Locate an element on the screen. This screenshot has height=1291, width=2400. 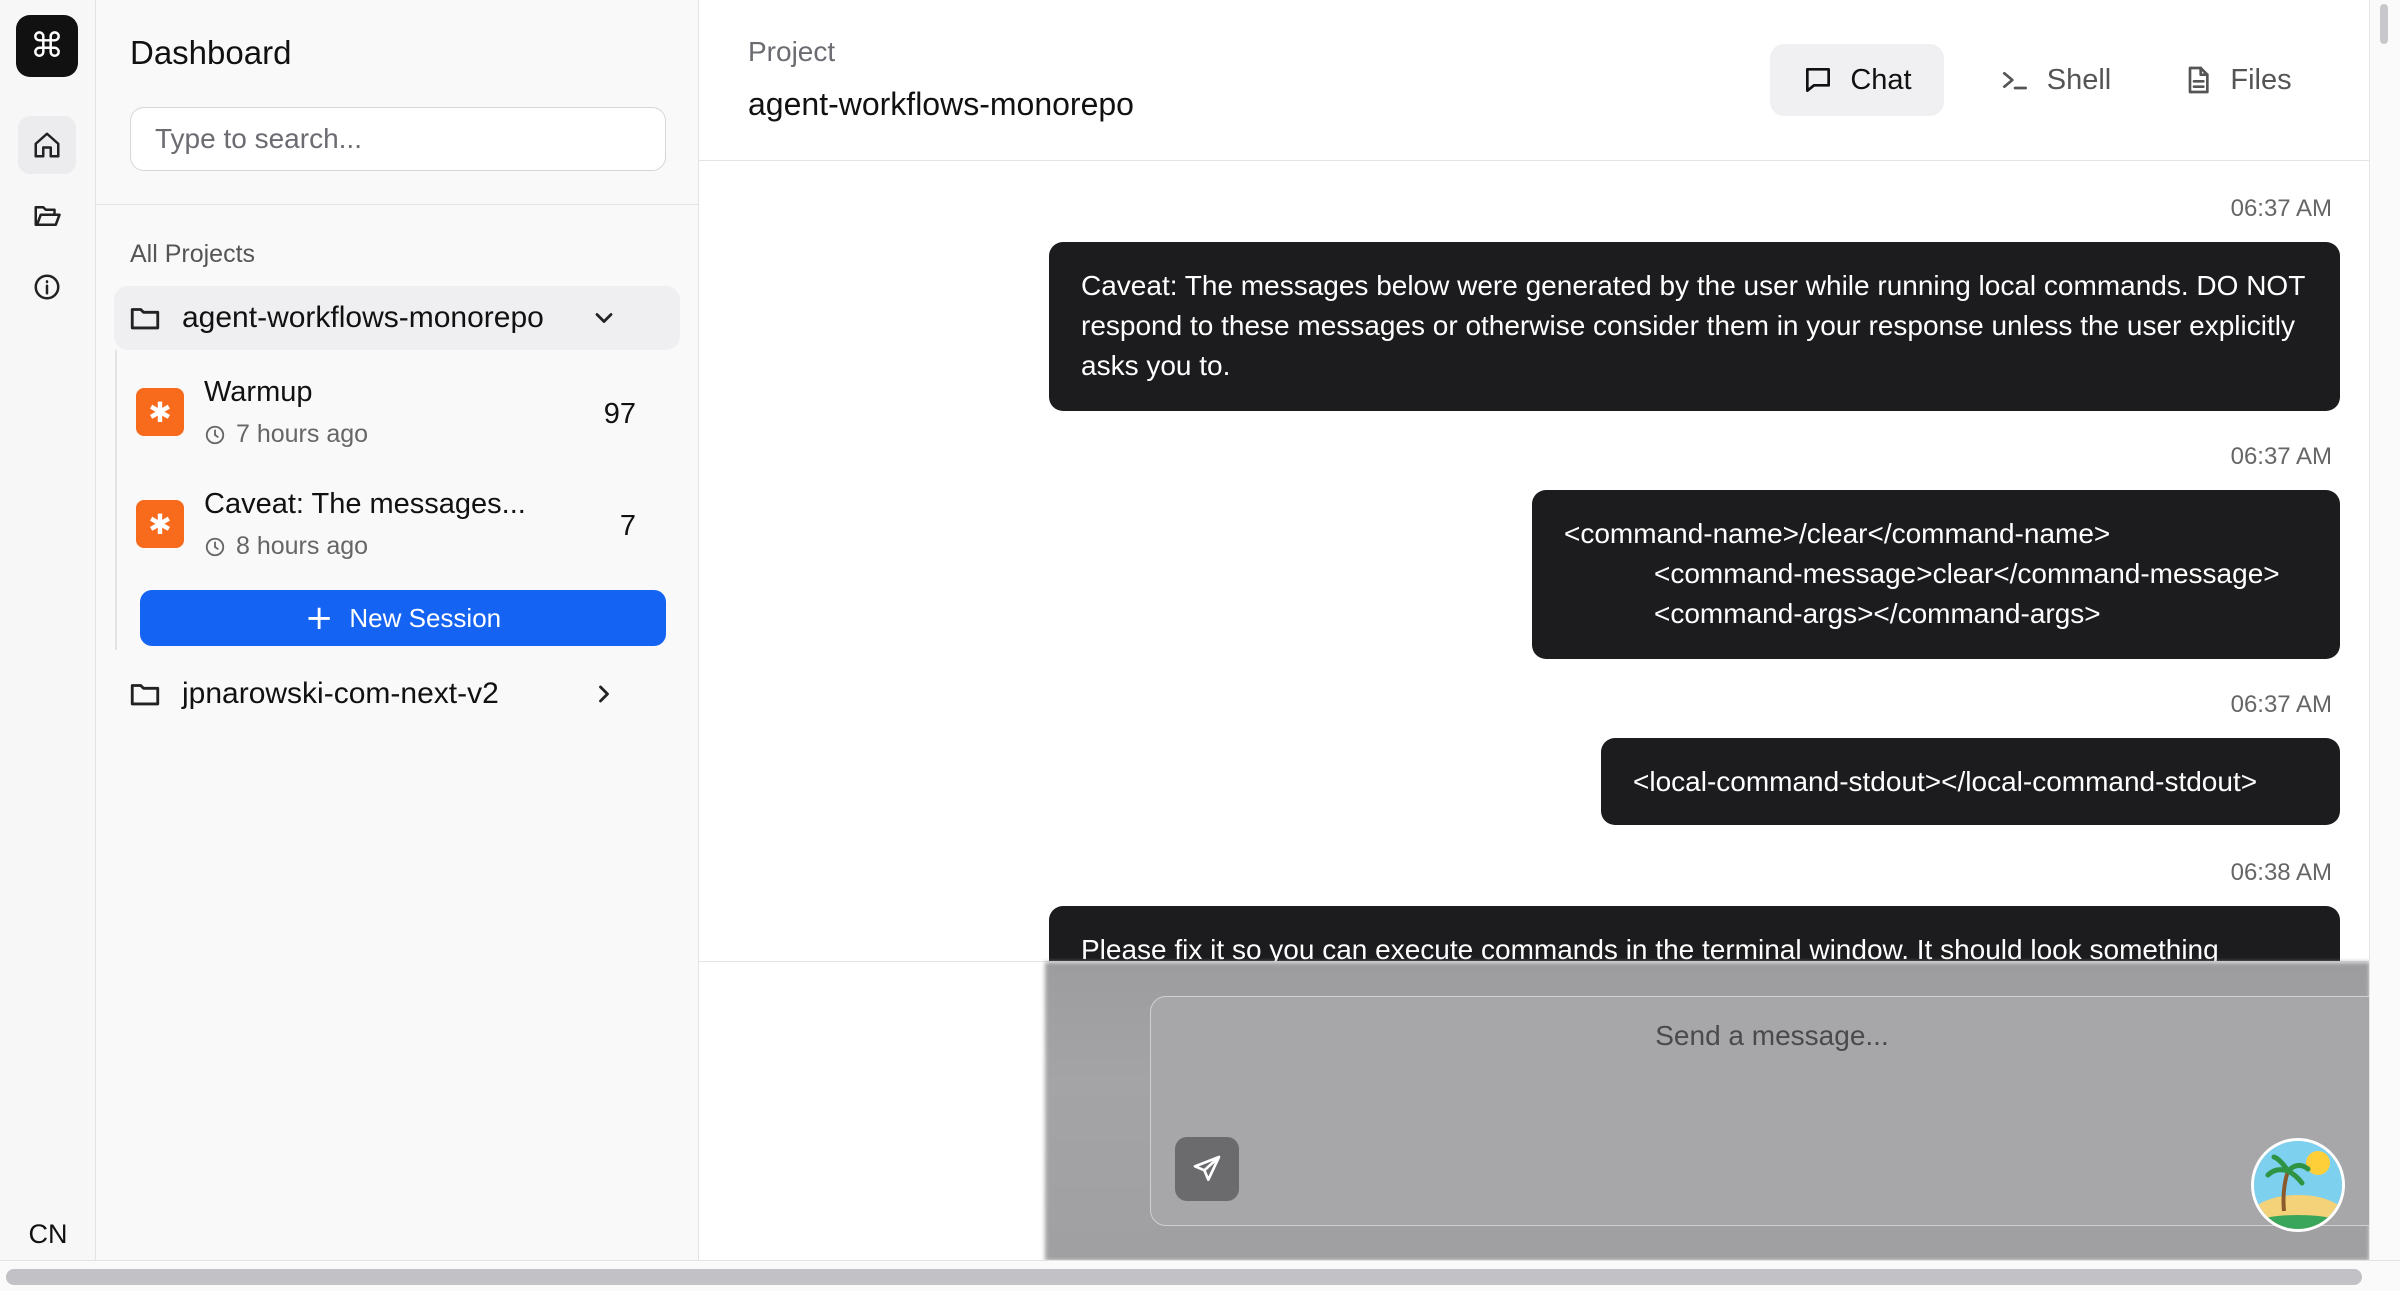
file-icon is located at coordinates (2199, 80).